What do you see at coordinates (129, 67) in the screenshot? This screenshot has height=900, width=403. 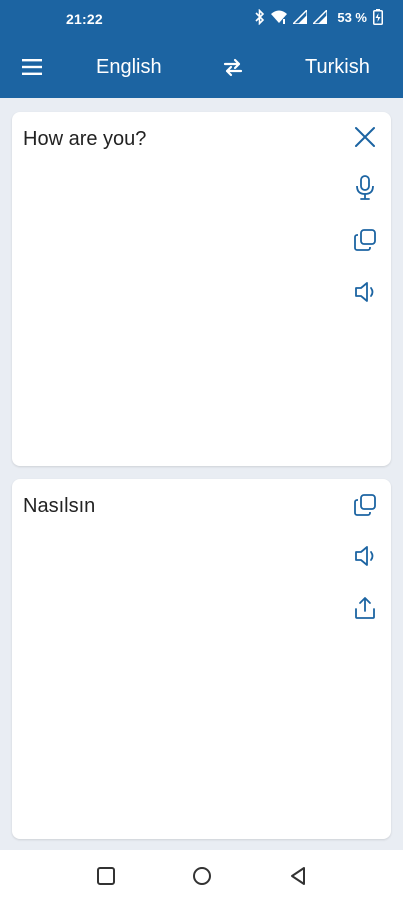 I see `source-language-button: English` at bounding box center [129, 67].